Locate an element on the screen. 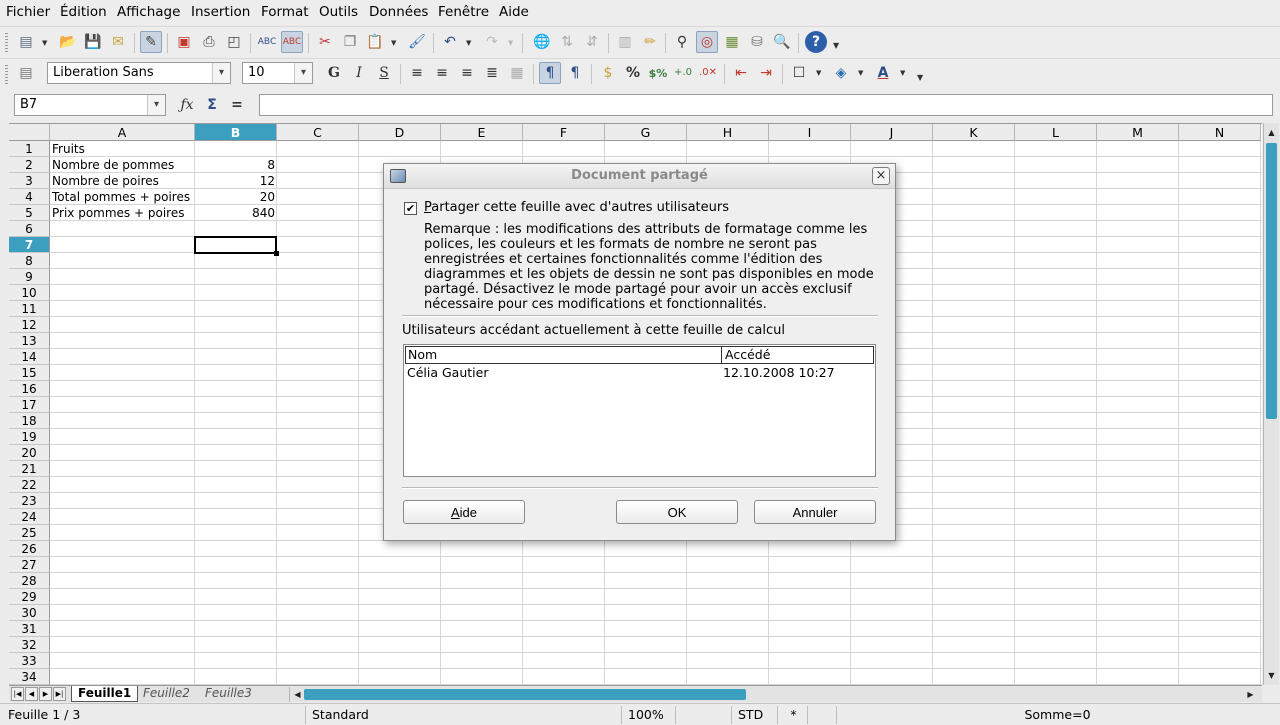 The image size is (1280, 725). auto-spellcheck-icon: ABC is located at coordinates (292, 42).